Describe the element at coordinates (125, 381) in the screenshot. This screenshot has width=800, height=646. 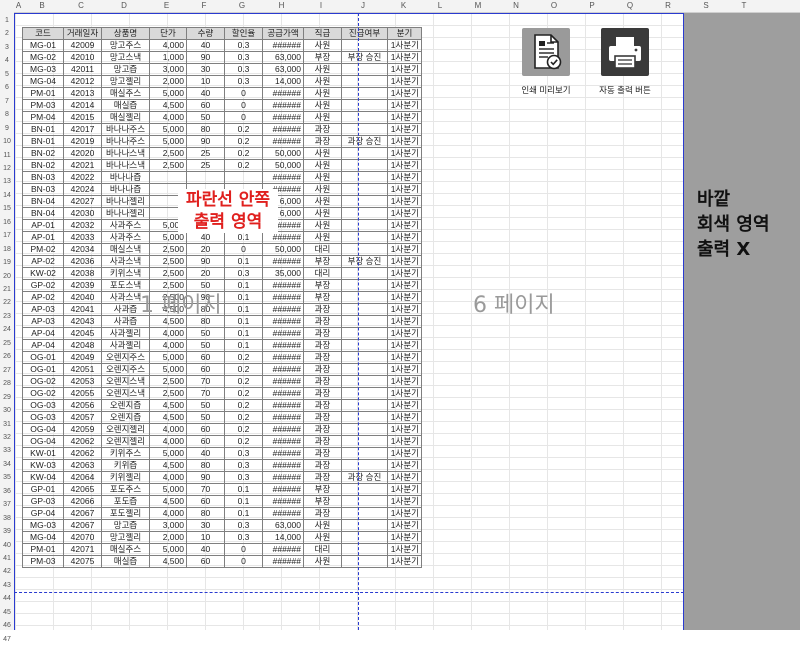
I see `table-cell: 오렌지스낵` at that location.